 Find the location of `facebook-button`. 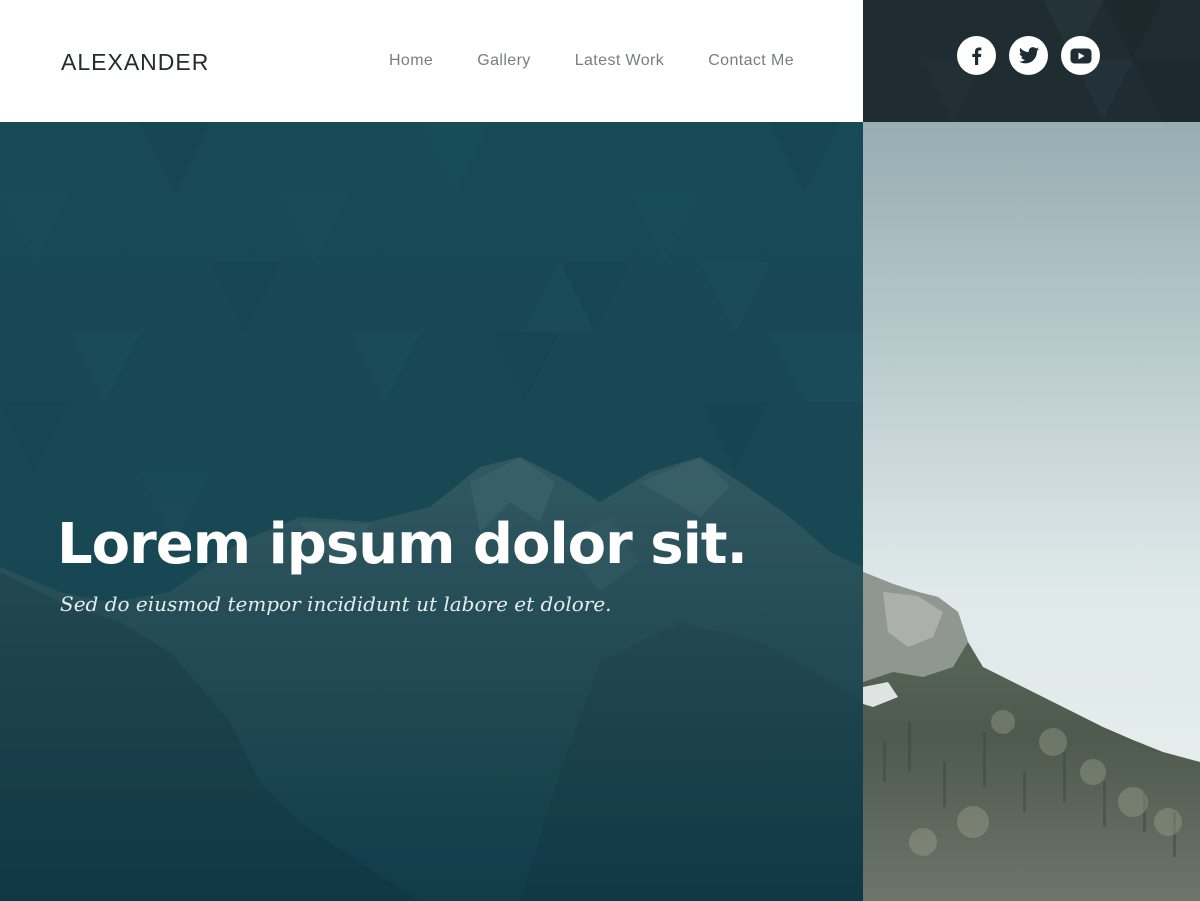

facebook-button is located at coordinates (976, 55).